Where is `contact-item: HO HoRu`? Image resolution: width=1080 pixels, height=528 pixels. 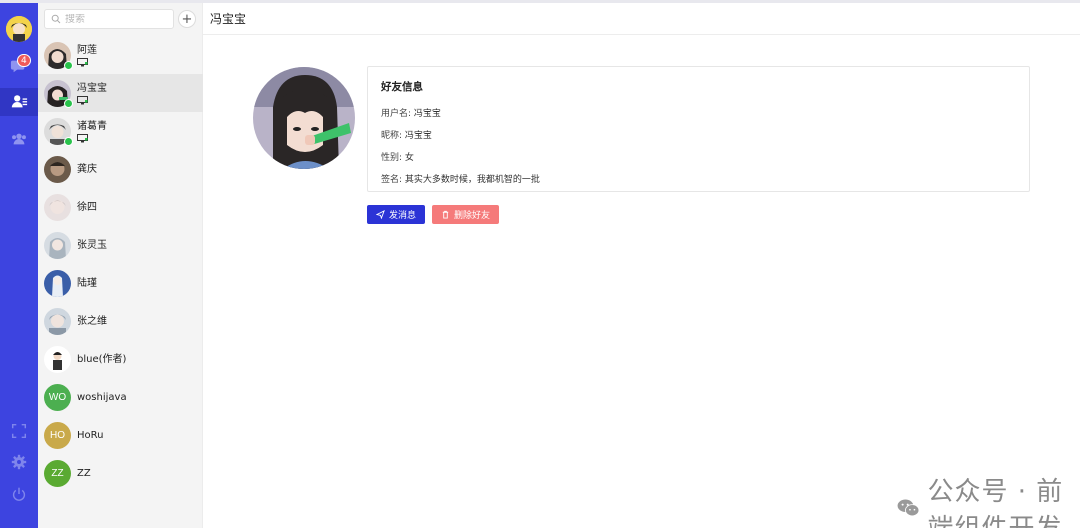 contact-item: HO HoRu is located at coordinates (120, 435).